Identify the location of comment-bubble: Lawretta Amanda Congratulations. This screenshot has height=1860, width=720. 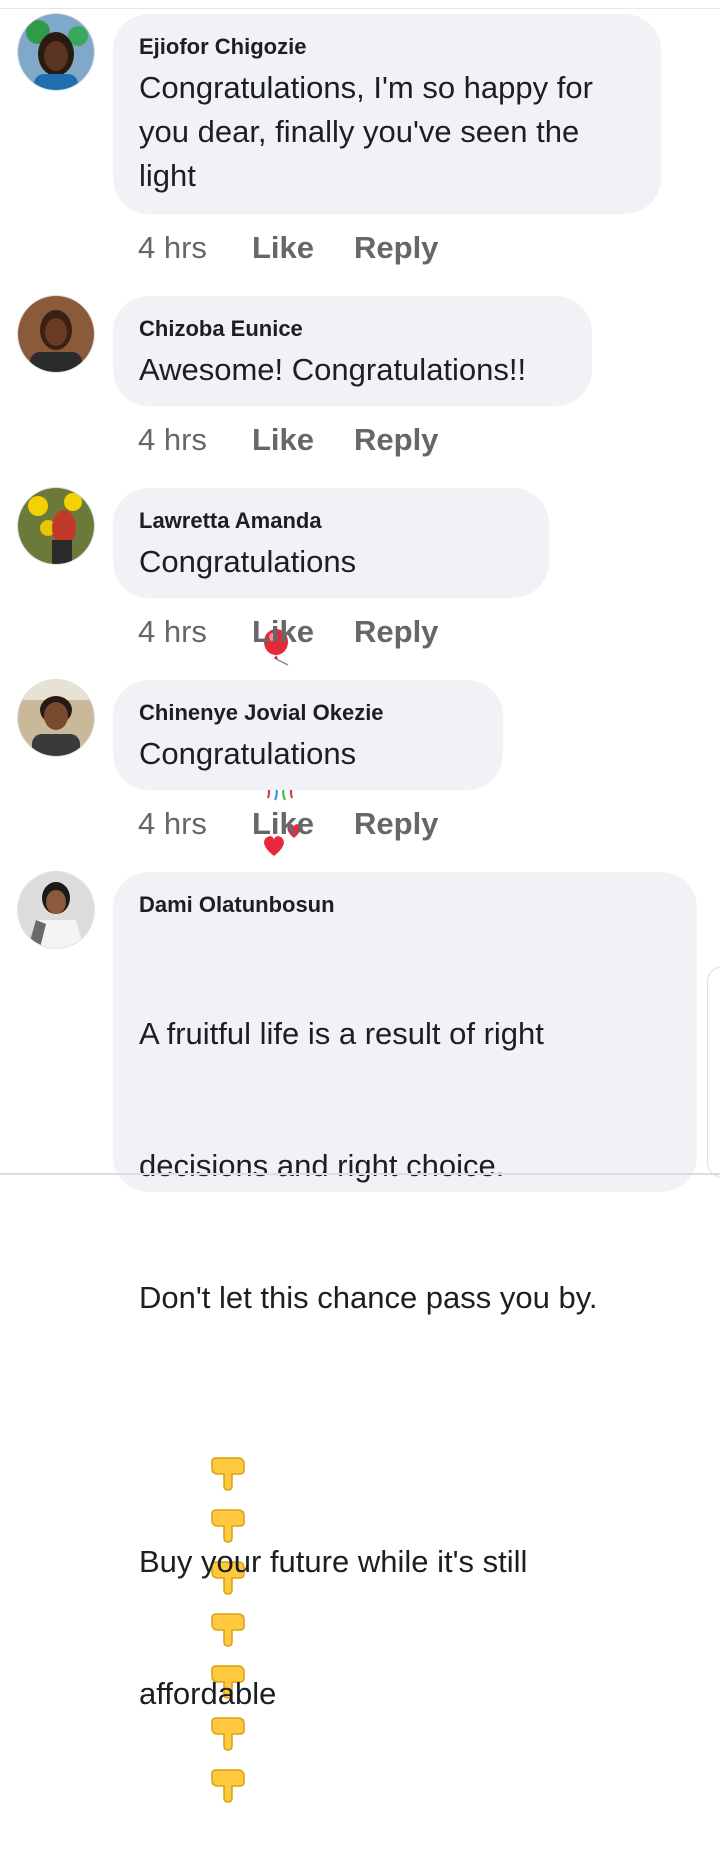
(331, 714).